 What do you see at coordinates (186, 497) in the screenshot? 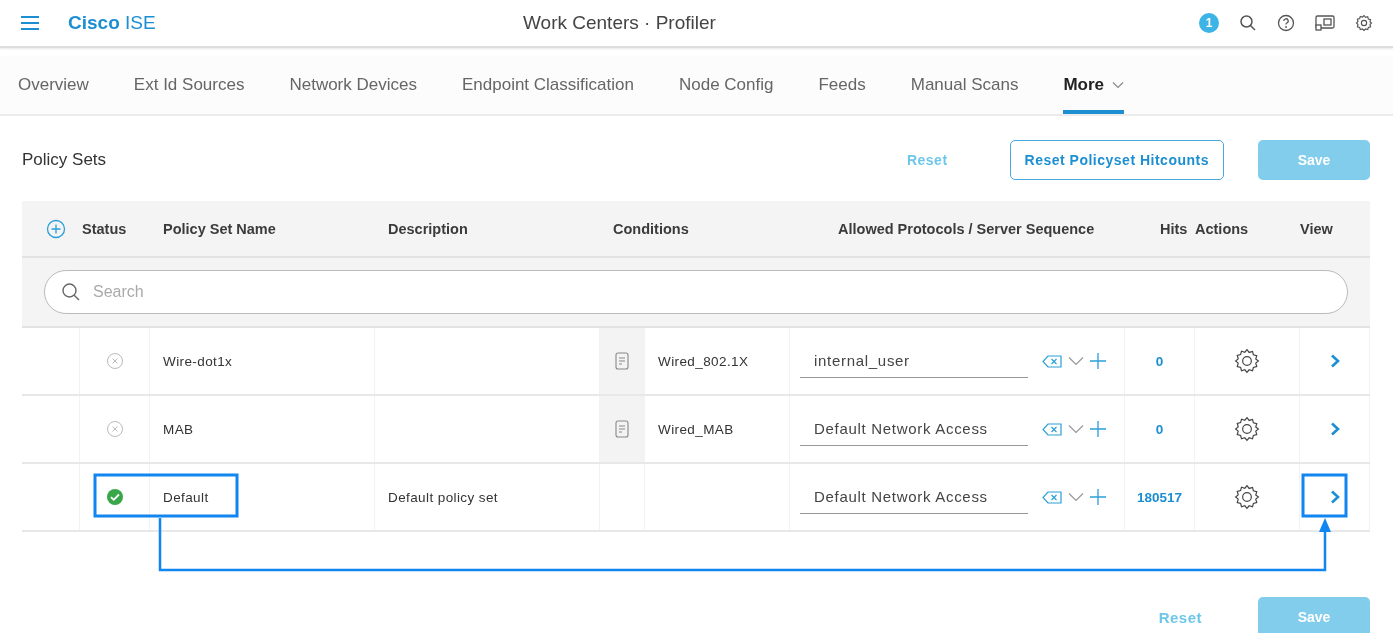
I see `policy-set-name: Default` at bounding box center [186, 497].